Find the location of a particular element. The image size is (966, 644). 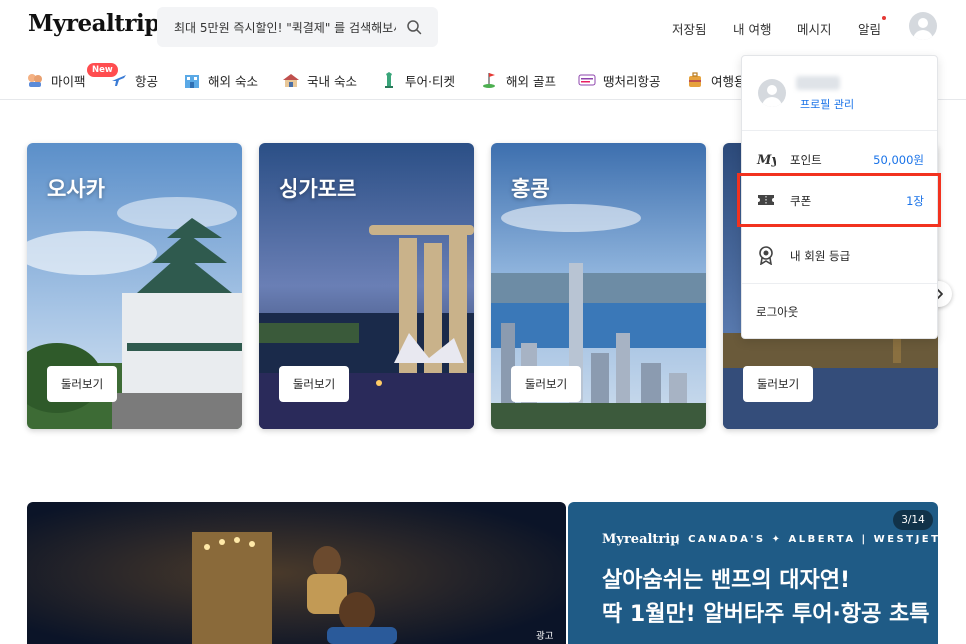

mypack-icon is located at coordinates (35, 80).